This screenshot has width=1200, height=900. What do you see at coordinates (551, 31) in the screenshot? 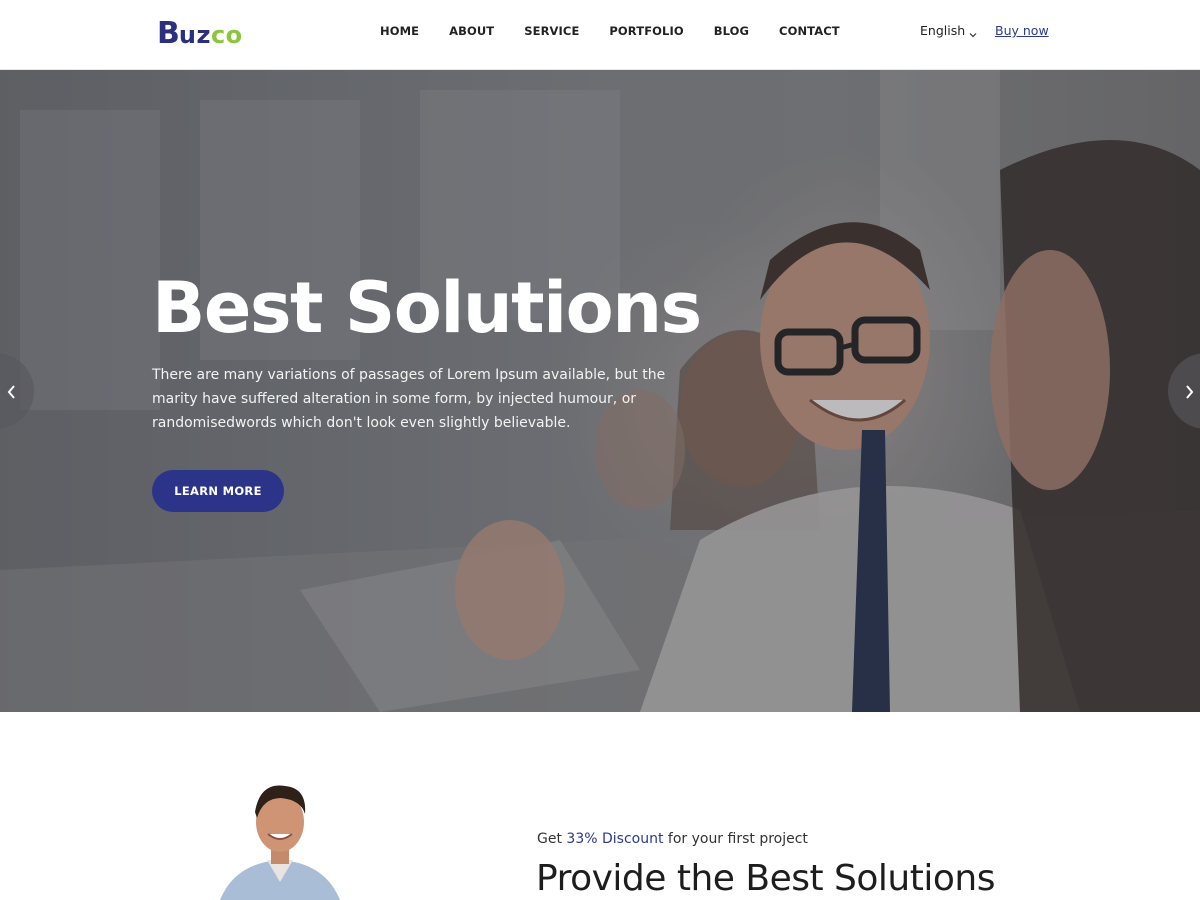
I see `nav-service: SERVICE` at bounding box center [551, 31].